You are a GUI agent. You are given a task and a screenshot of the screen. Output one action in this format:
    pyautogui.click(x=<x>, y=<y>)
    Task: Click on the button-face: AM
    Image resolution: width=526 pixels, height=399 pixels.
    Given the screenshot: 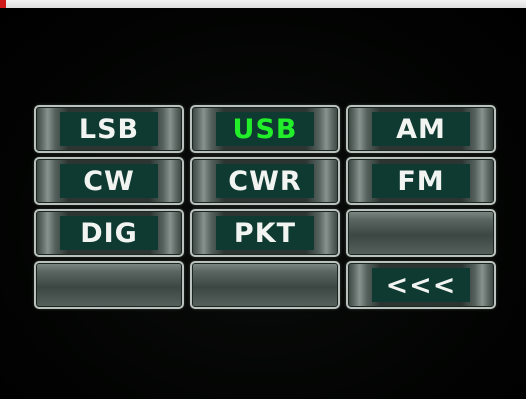 What is the action you would take?
    pyautogui.click(x=421, y=129)
    